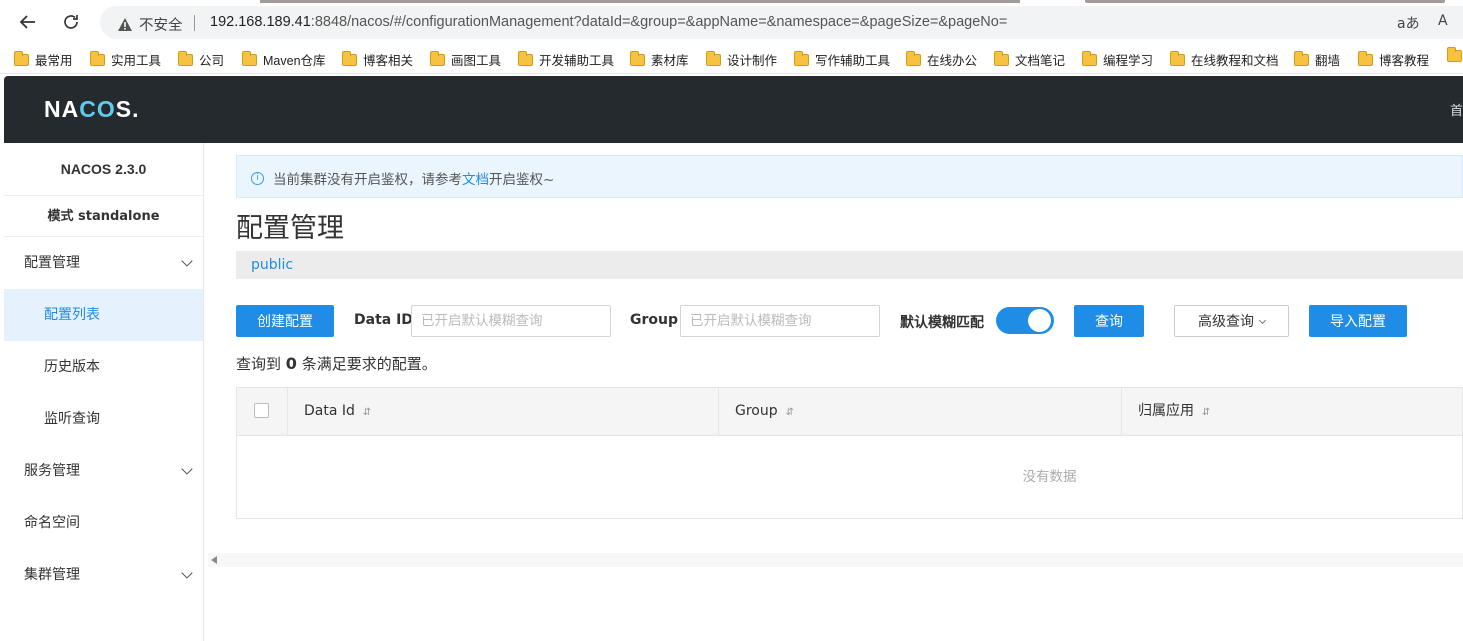 This screenshot has width=1463, height=641. Describe the element at coordinates (103, 315) in the screenshot. I see `sidebar-item-config-list: 配置列表` at that location.